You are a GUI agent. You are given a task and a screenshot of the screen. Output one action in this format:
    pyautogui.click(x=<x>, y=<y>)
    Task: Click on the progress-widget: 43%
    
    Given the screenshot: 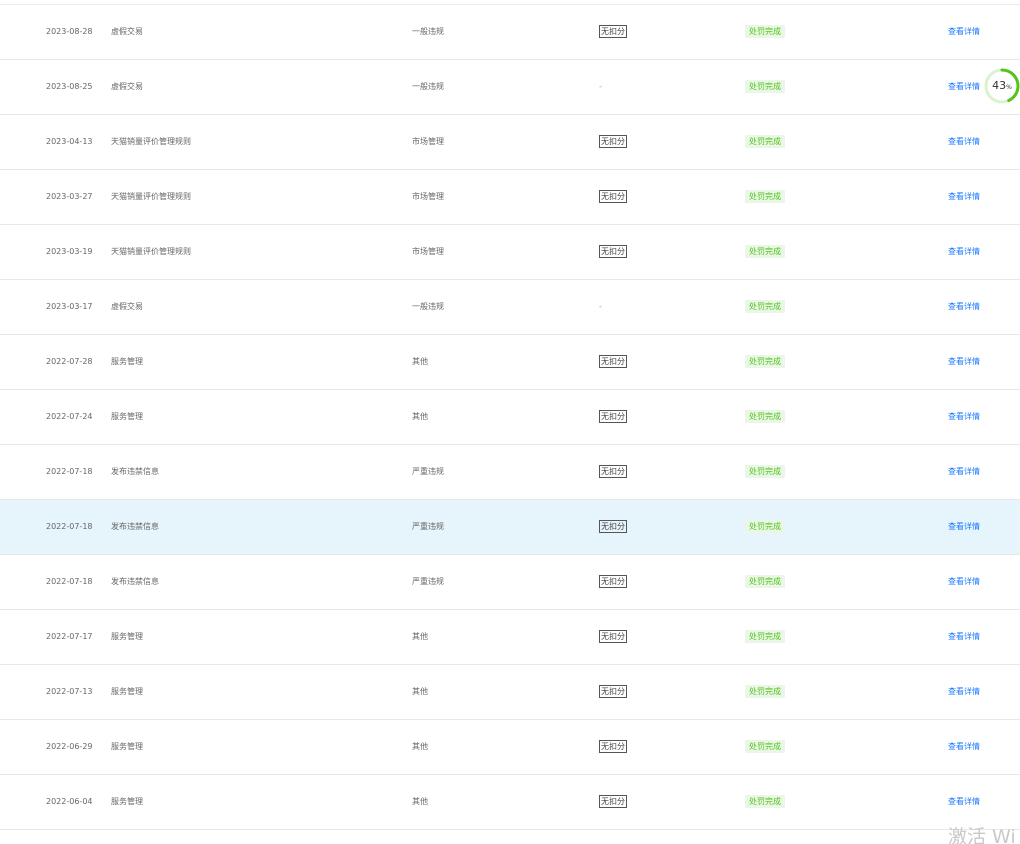 What is the action you would take?
    pyautogui.click(x=1002, y=86)
    